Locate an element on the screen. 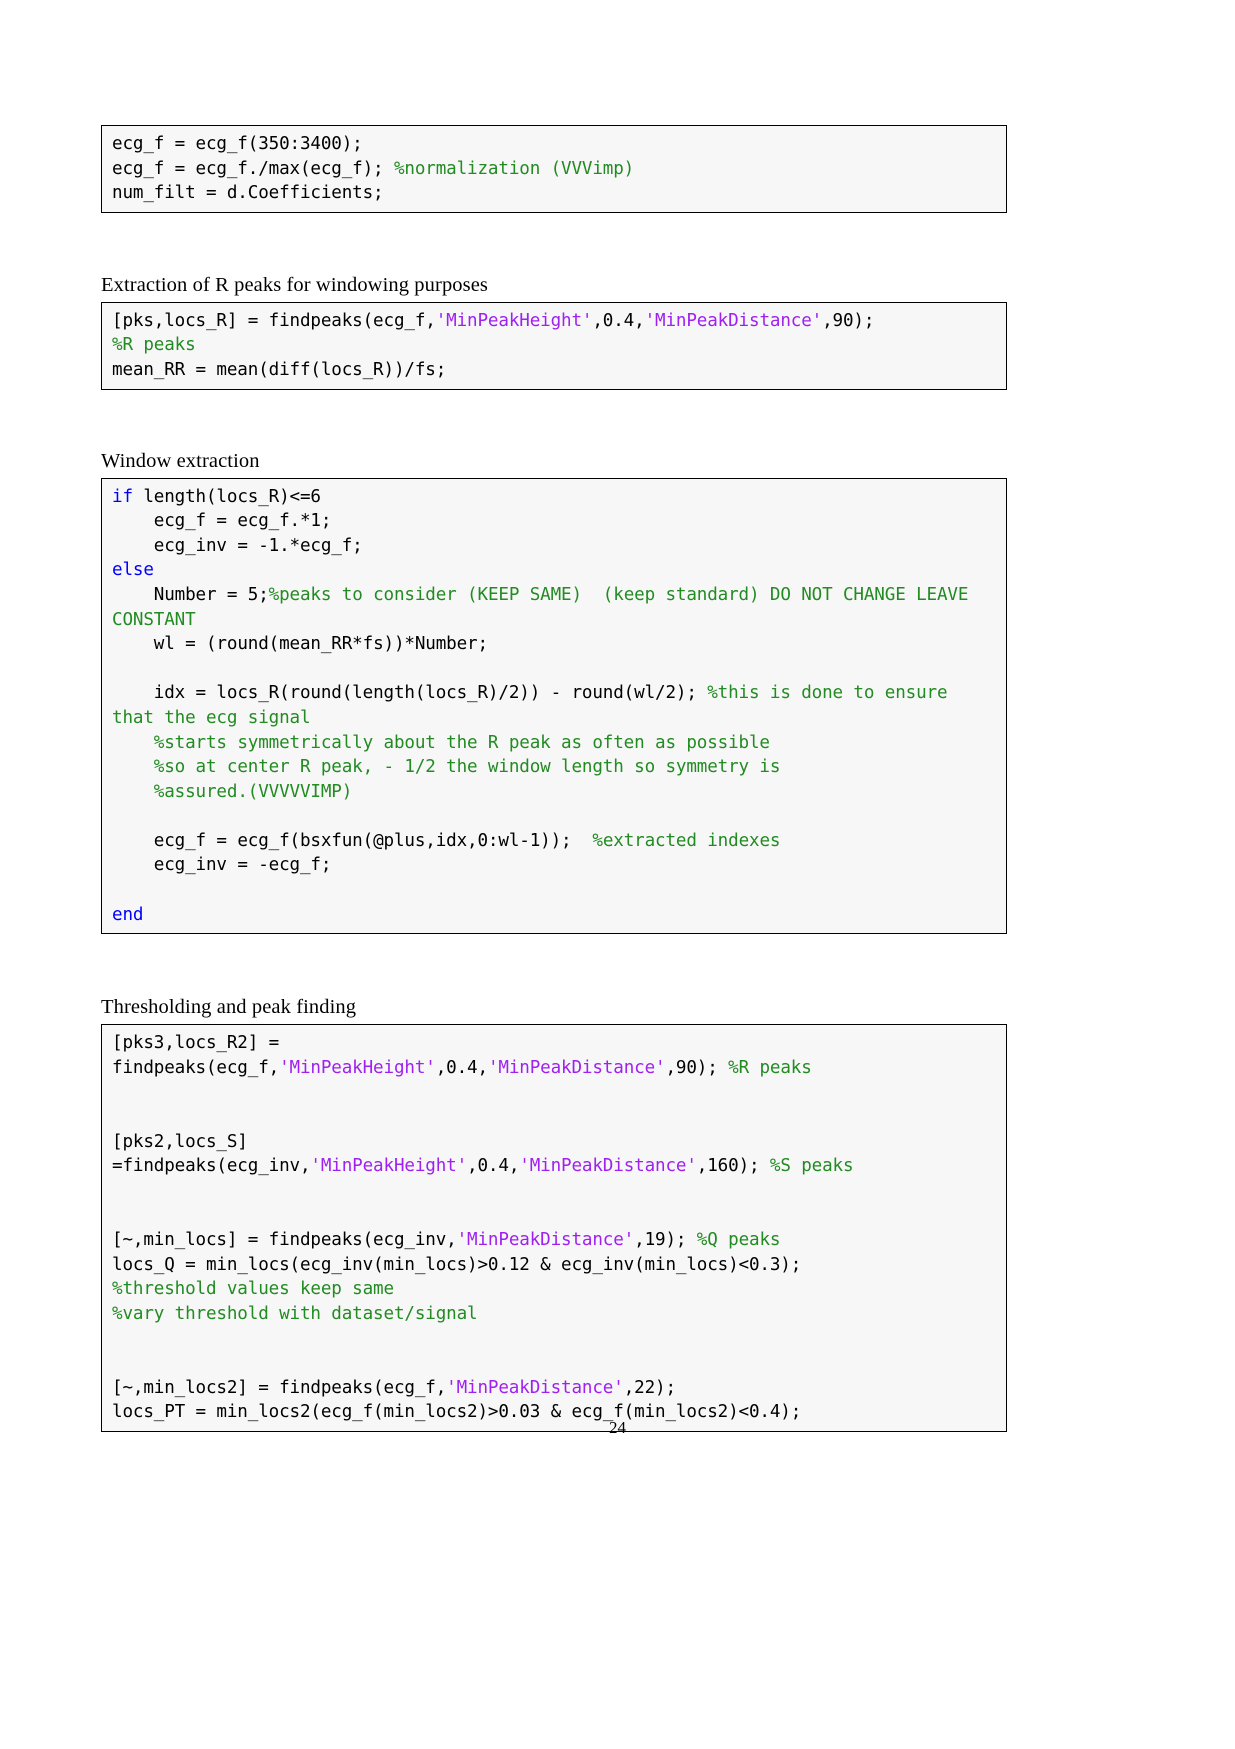 The width and height of the screenshot is (1235, 1749). code-token-plain: ecg_inv = -ecg_f; is located at coordinates (222, 865).